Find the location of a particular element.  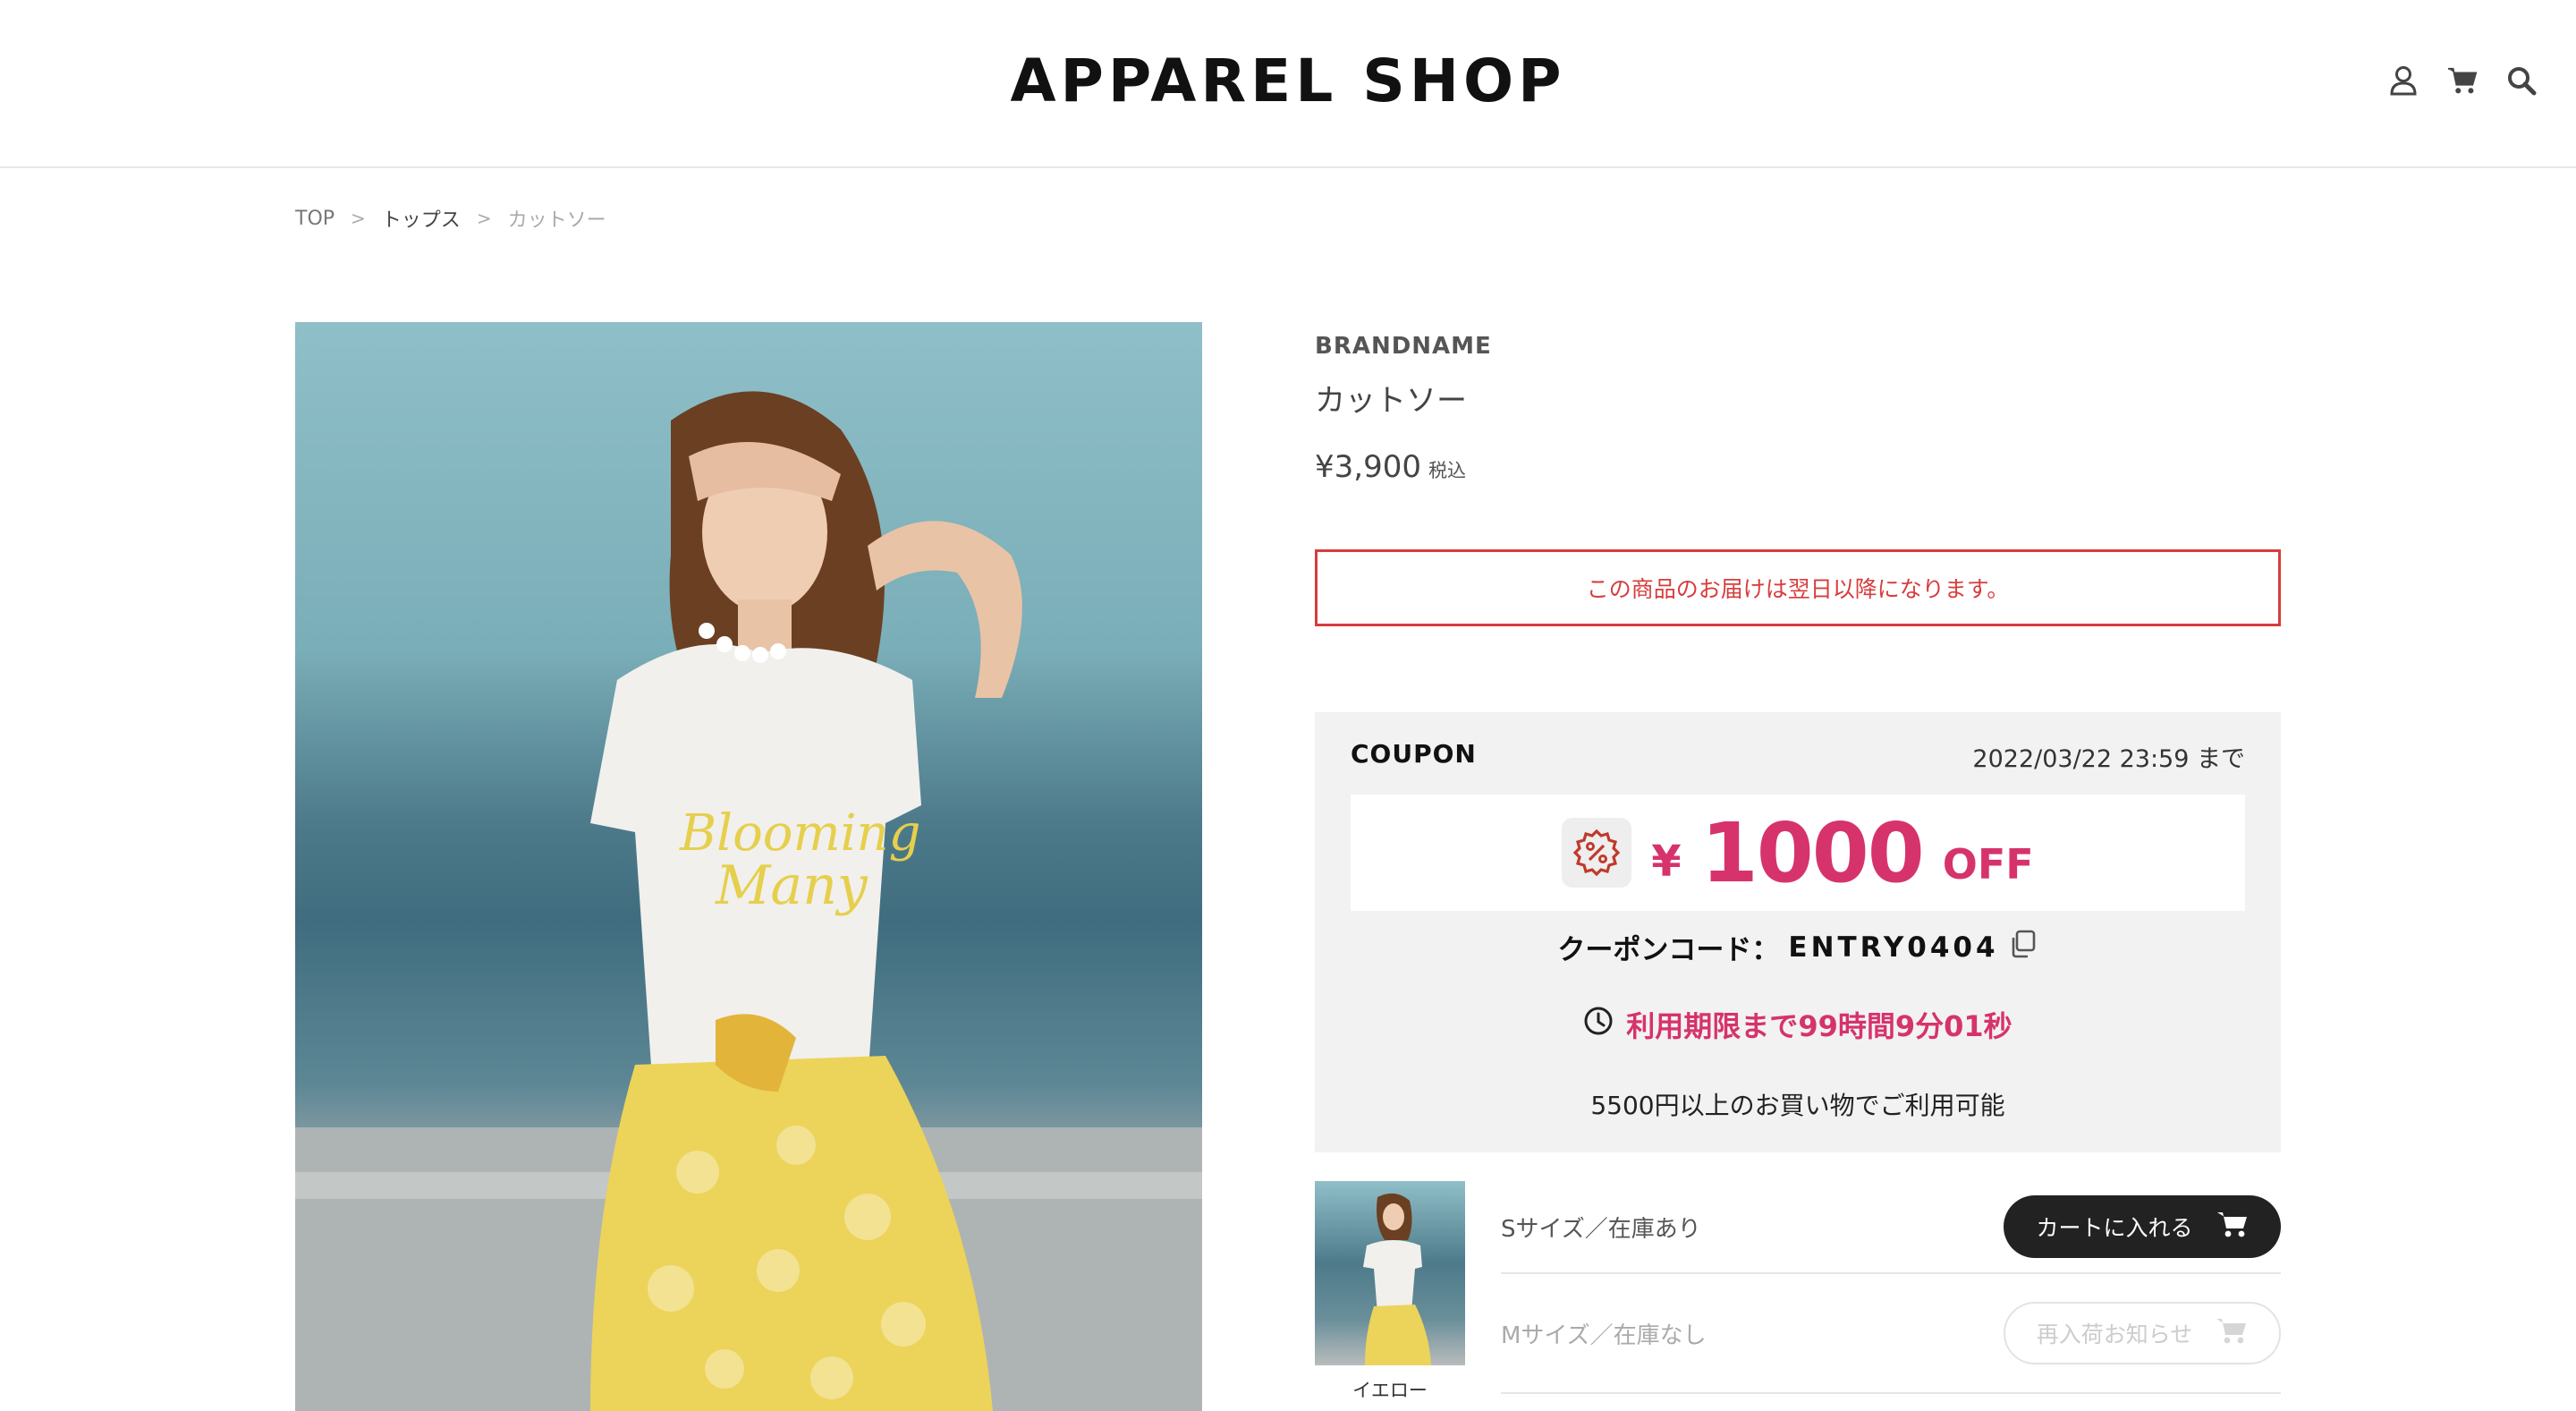

coupon-currency: ¥ is located at coordinates (1666, 862).